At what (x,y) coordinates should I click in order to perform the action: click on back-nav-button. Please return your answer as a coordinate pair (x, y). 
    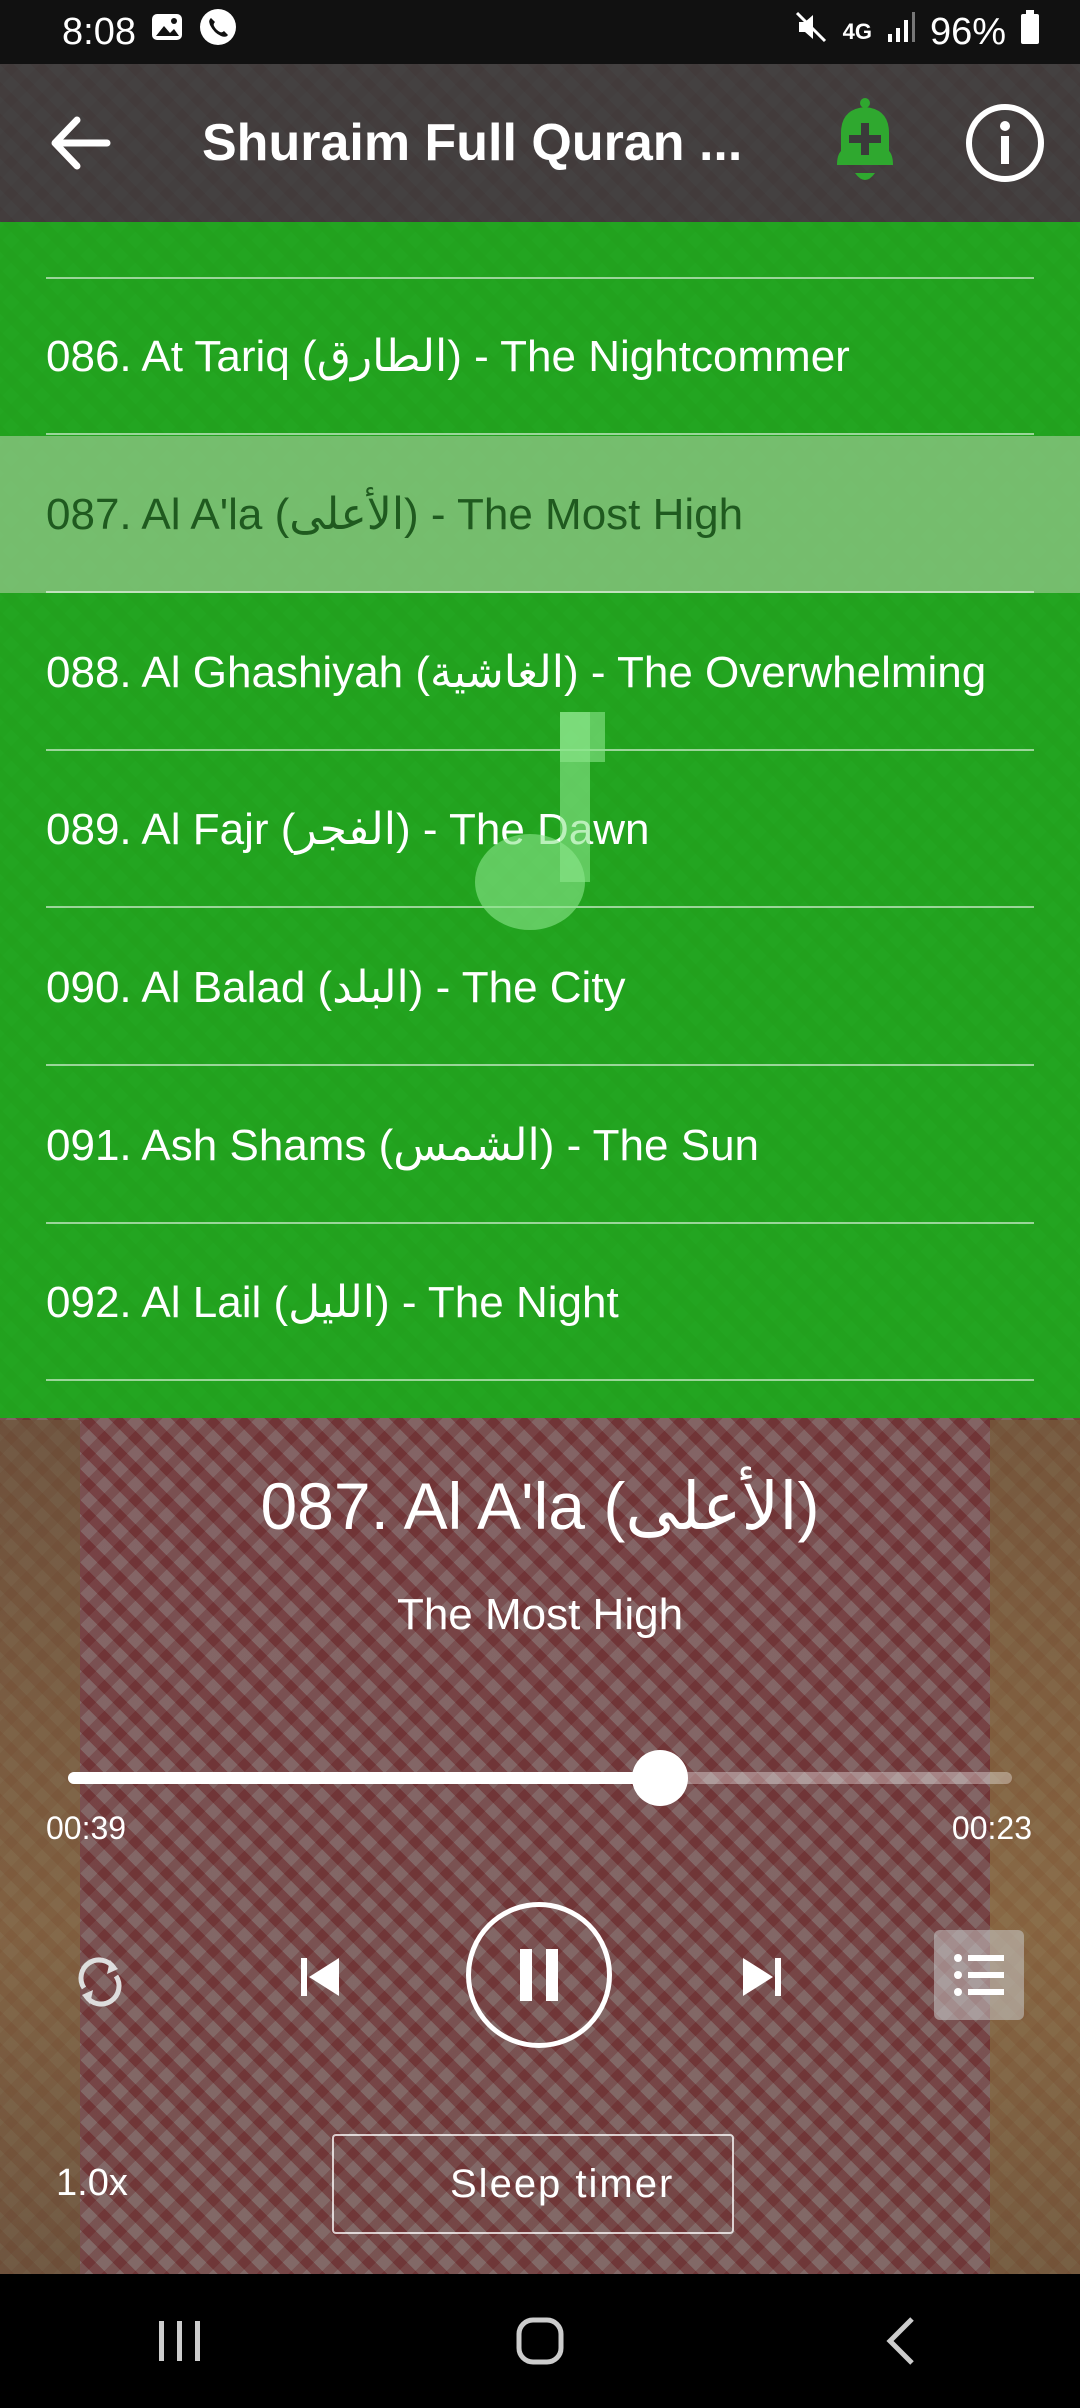
    Looking at the image, I should click on (900, 2341).